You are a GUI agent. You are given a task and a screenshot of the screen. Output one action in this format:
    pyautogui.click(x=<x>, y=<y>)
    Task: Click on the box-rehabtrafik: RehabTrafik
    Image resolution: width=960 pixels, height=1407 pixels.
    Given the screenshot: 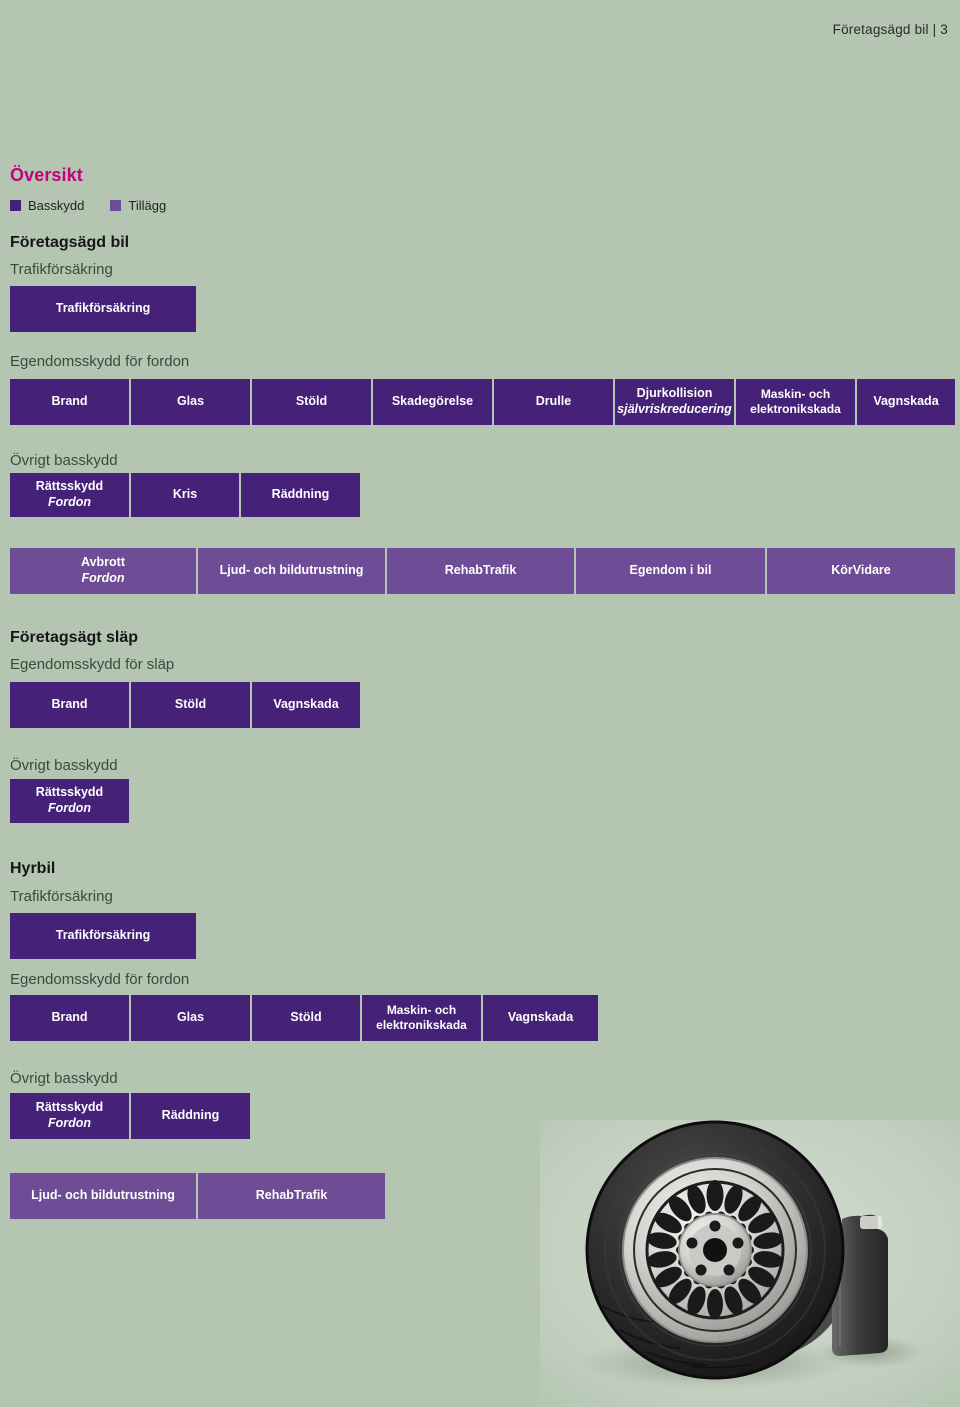 What is the action you would take?
    pyautogui.click(x=480, y=571)
    